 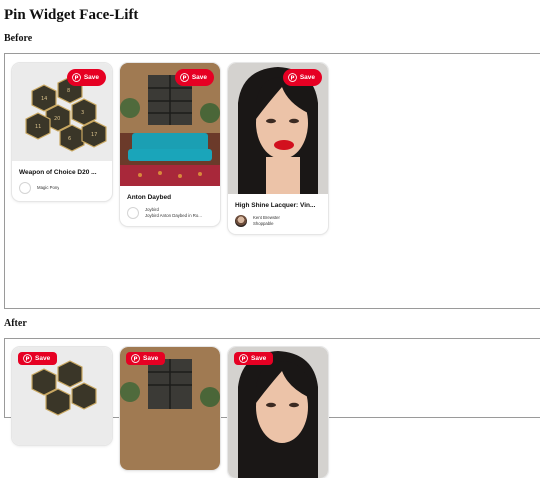 I want to click on svg-text: 6, so click(x=69, y=139).